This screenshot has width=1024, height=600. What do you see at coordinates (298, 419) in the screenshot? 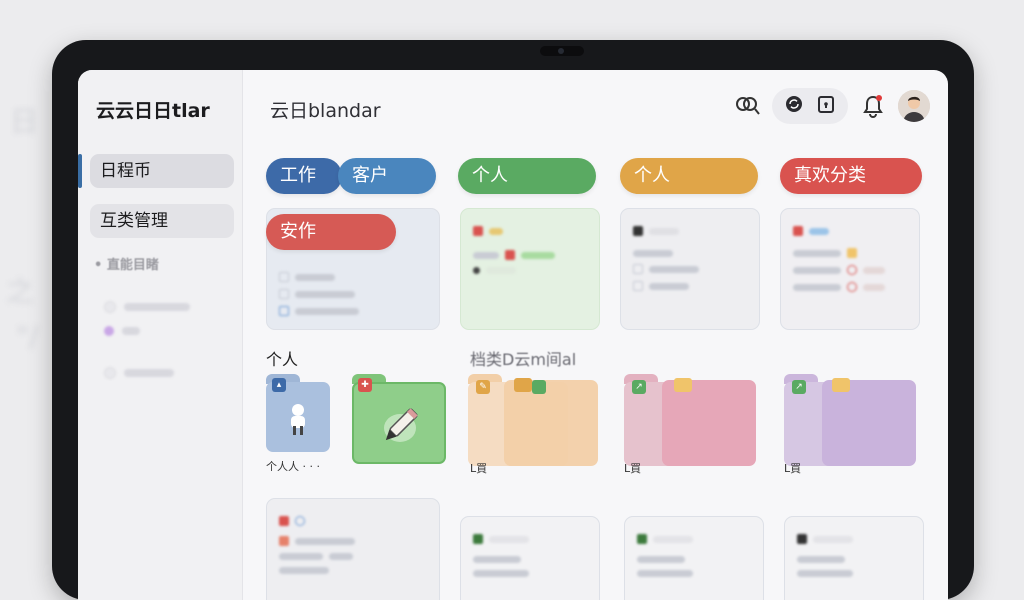
I see `person-figure-icon` at bounding box center [298, 419].